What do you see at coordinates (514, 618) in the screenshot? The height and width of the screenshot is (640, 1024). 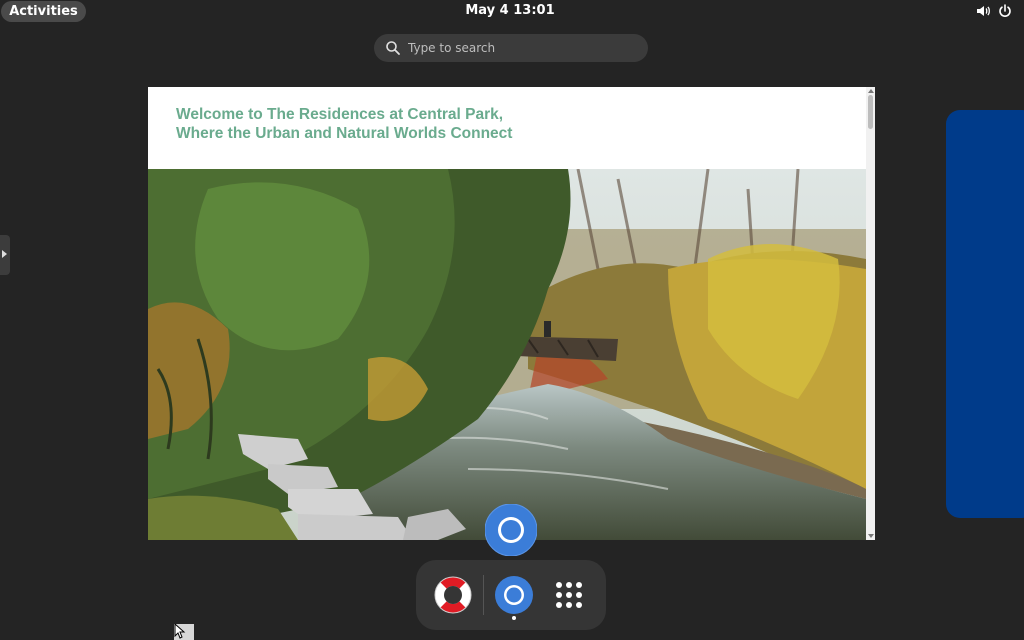 I see `running-indicator` at bounding box center [514, 618].